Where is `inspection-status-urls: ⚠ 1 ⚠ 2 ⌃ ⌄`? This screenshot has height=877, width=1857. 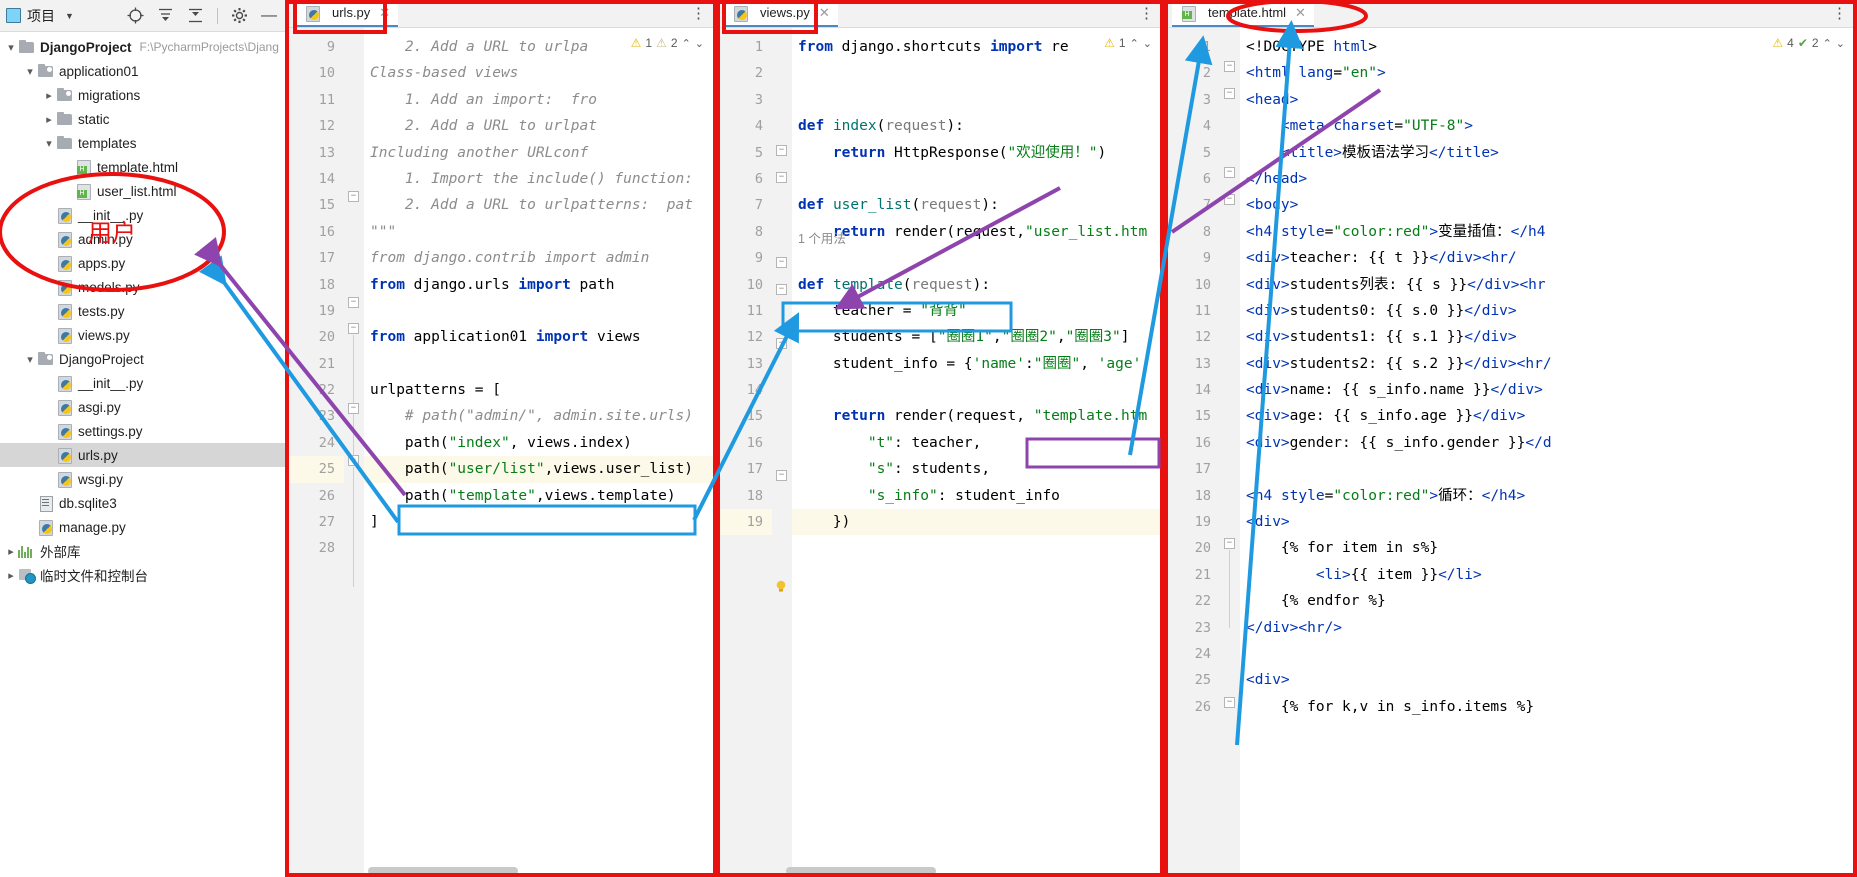
inspection-status-urls: ⚠ 1 ⚠ 2 ⌃ ⌄ is located at coordinates (670, 43).